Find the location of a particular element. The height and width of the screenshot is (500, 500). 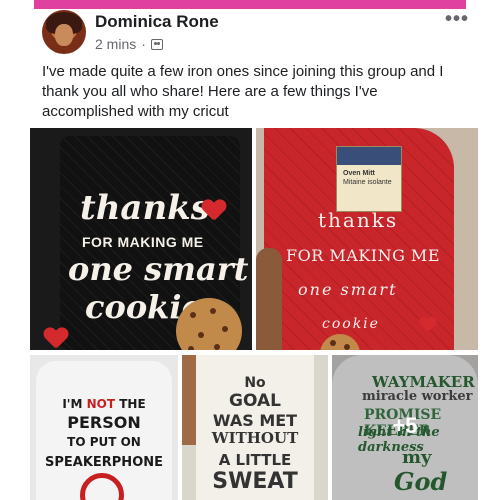

tag-text: Oven Mitt is located at coordinates (359, 173).